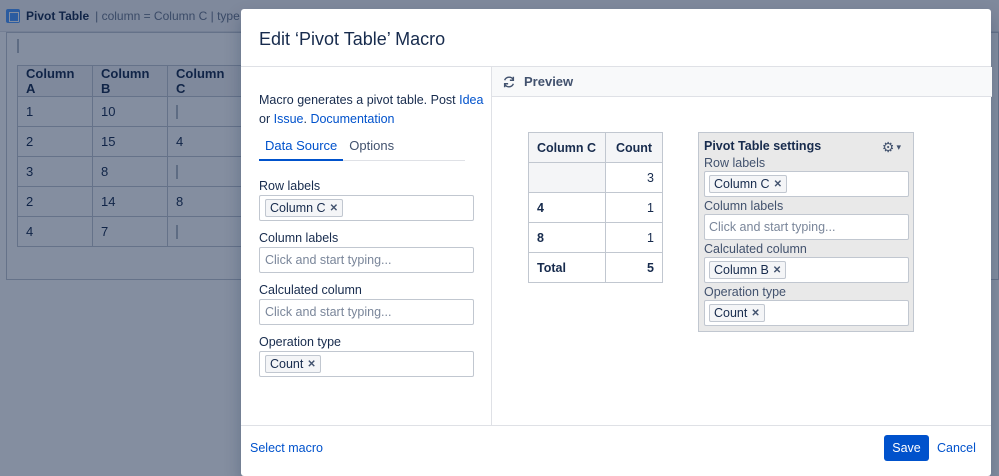 This screenshot has width=999, height=476. I want to click on settings-operation-type-field: Count ✕, so click(806, 313).